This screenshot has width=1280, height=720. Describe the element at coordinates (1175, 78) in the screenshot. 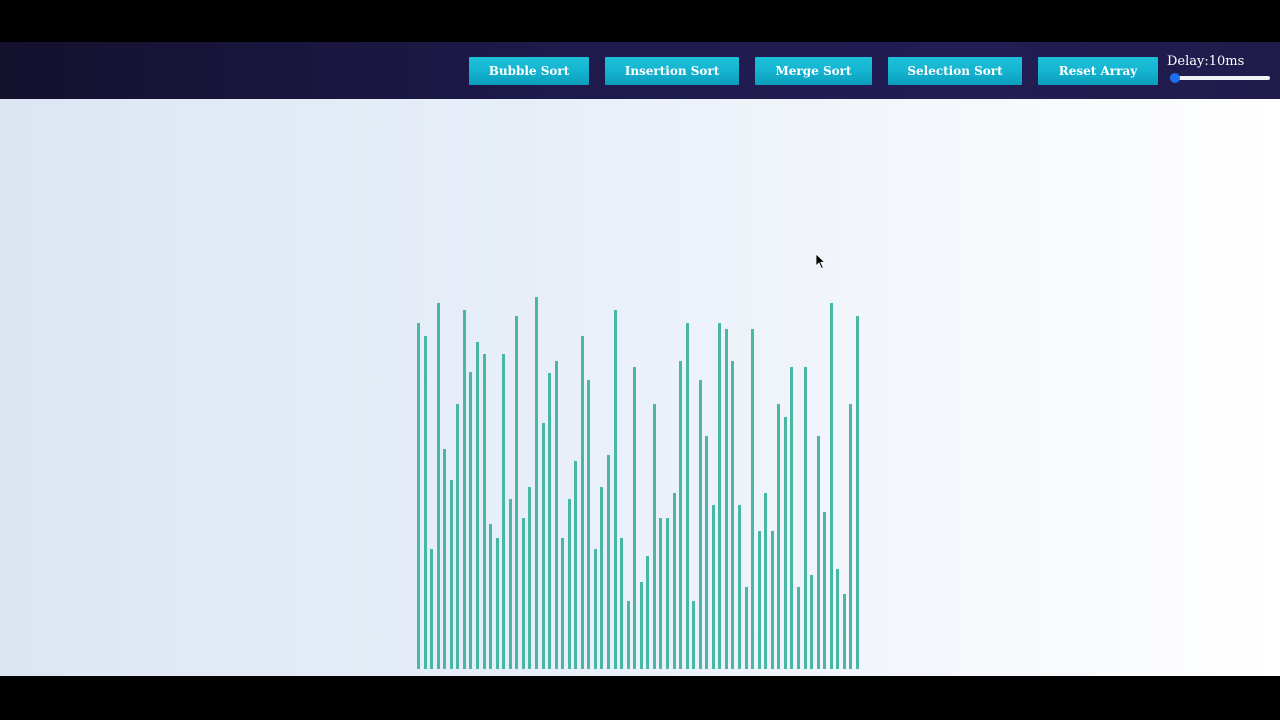

I see `delay-slider-thumb` at that location.